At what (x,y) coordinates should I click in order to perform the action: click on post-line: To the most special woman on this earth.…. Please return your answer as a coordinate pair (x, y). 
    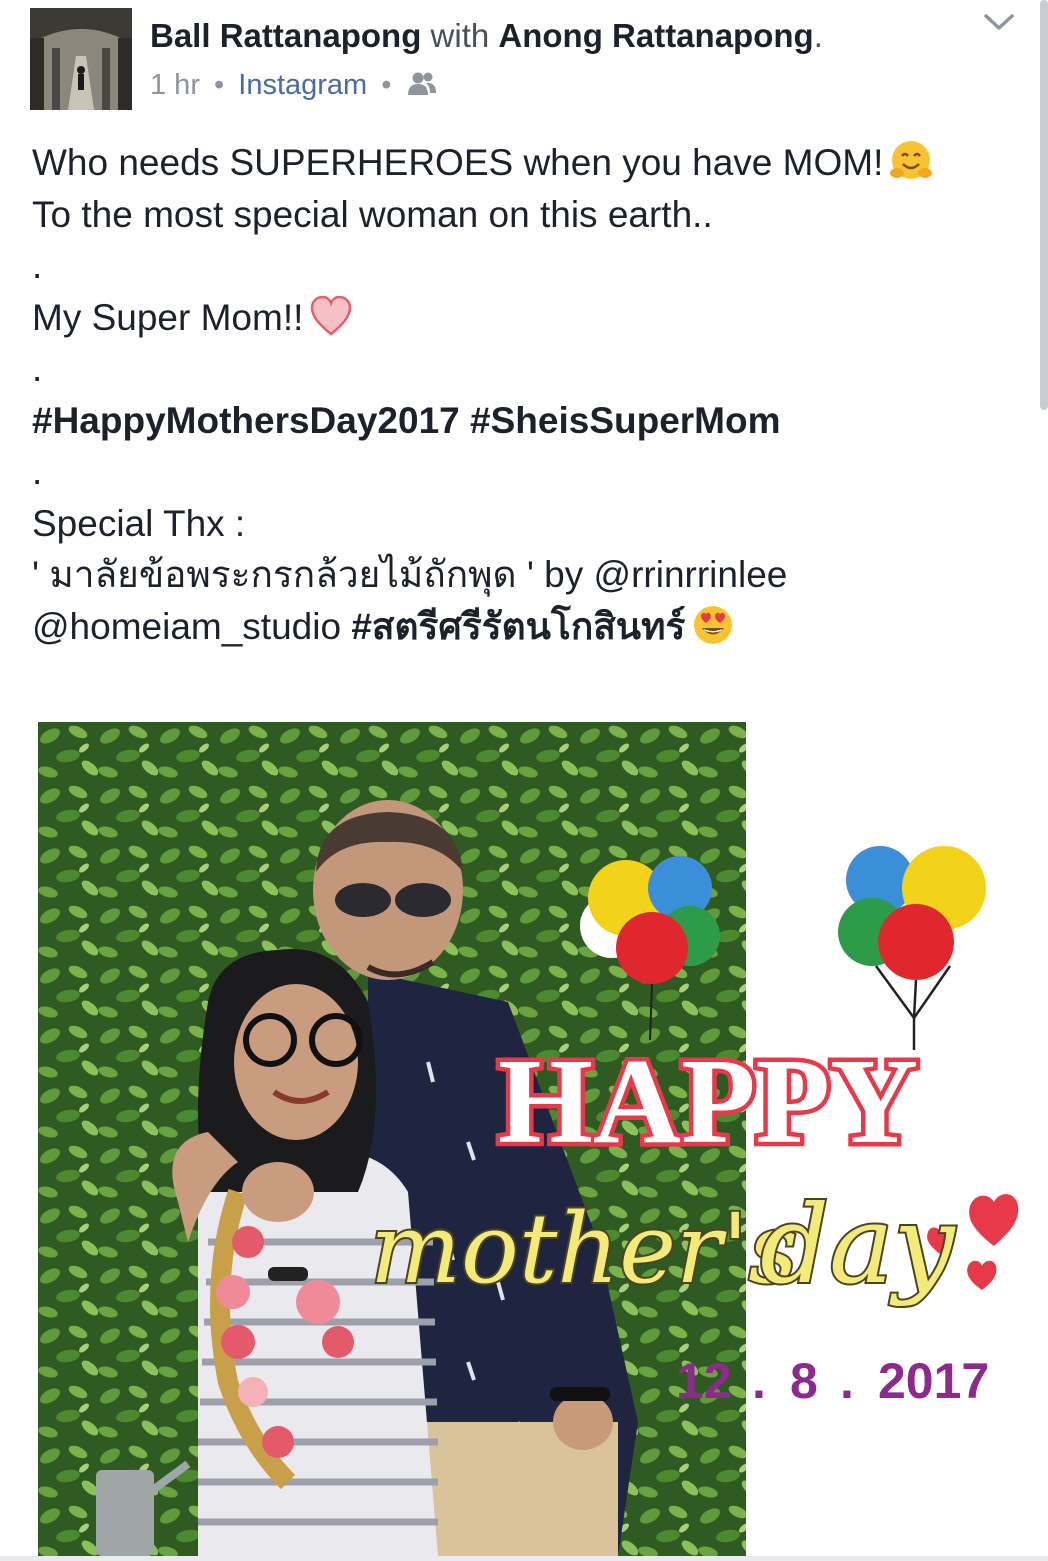
    Looking at the image, I should click on (372, 214).